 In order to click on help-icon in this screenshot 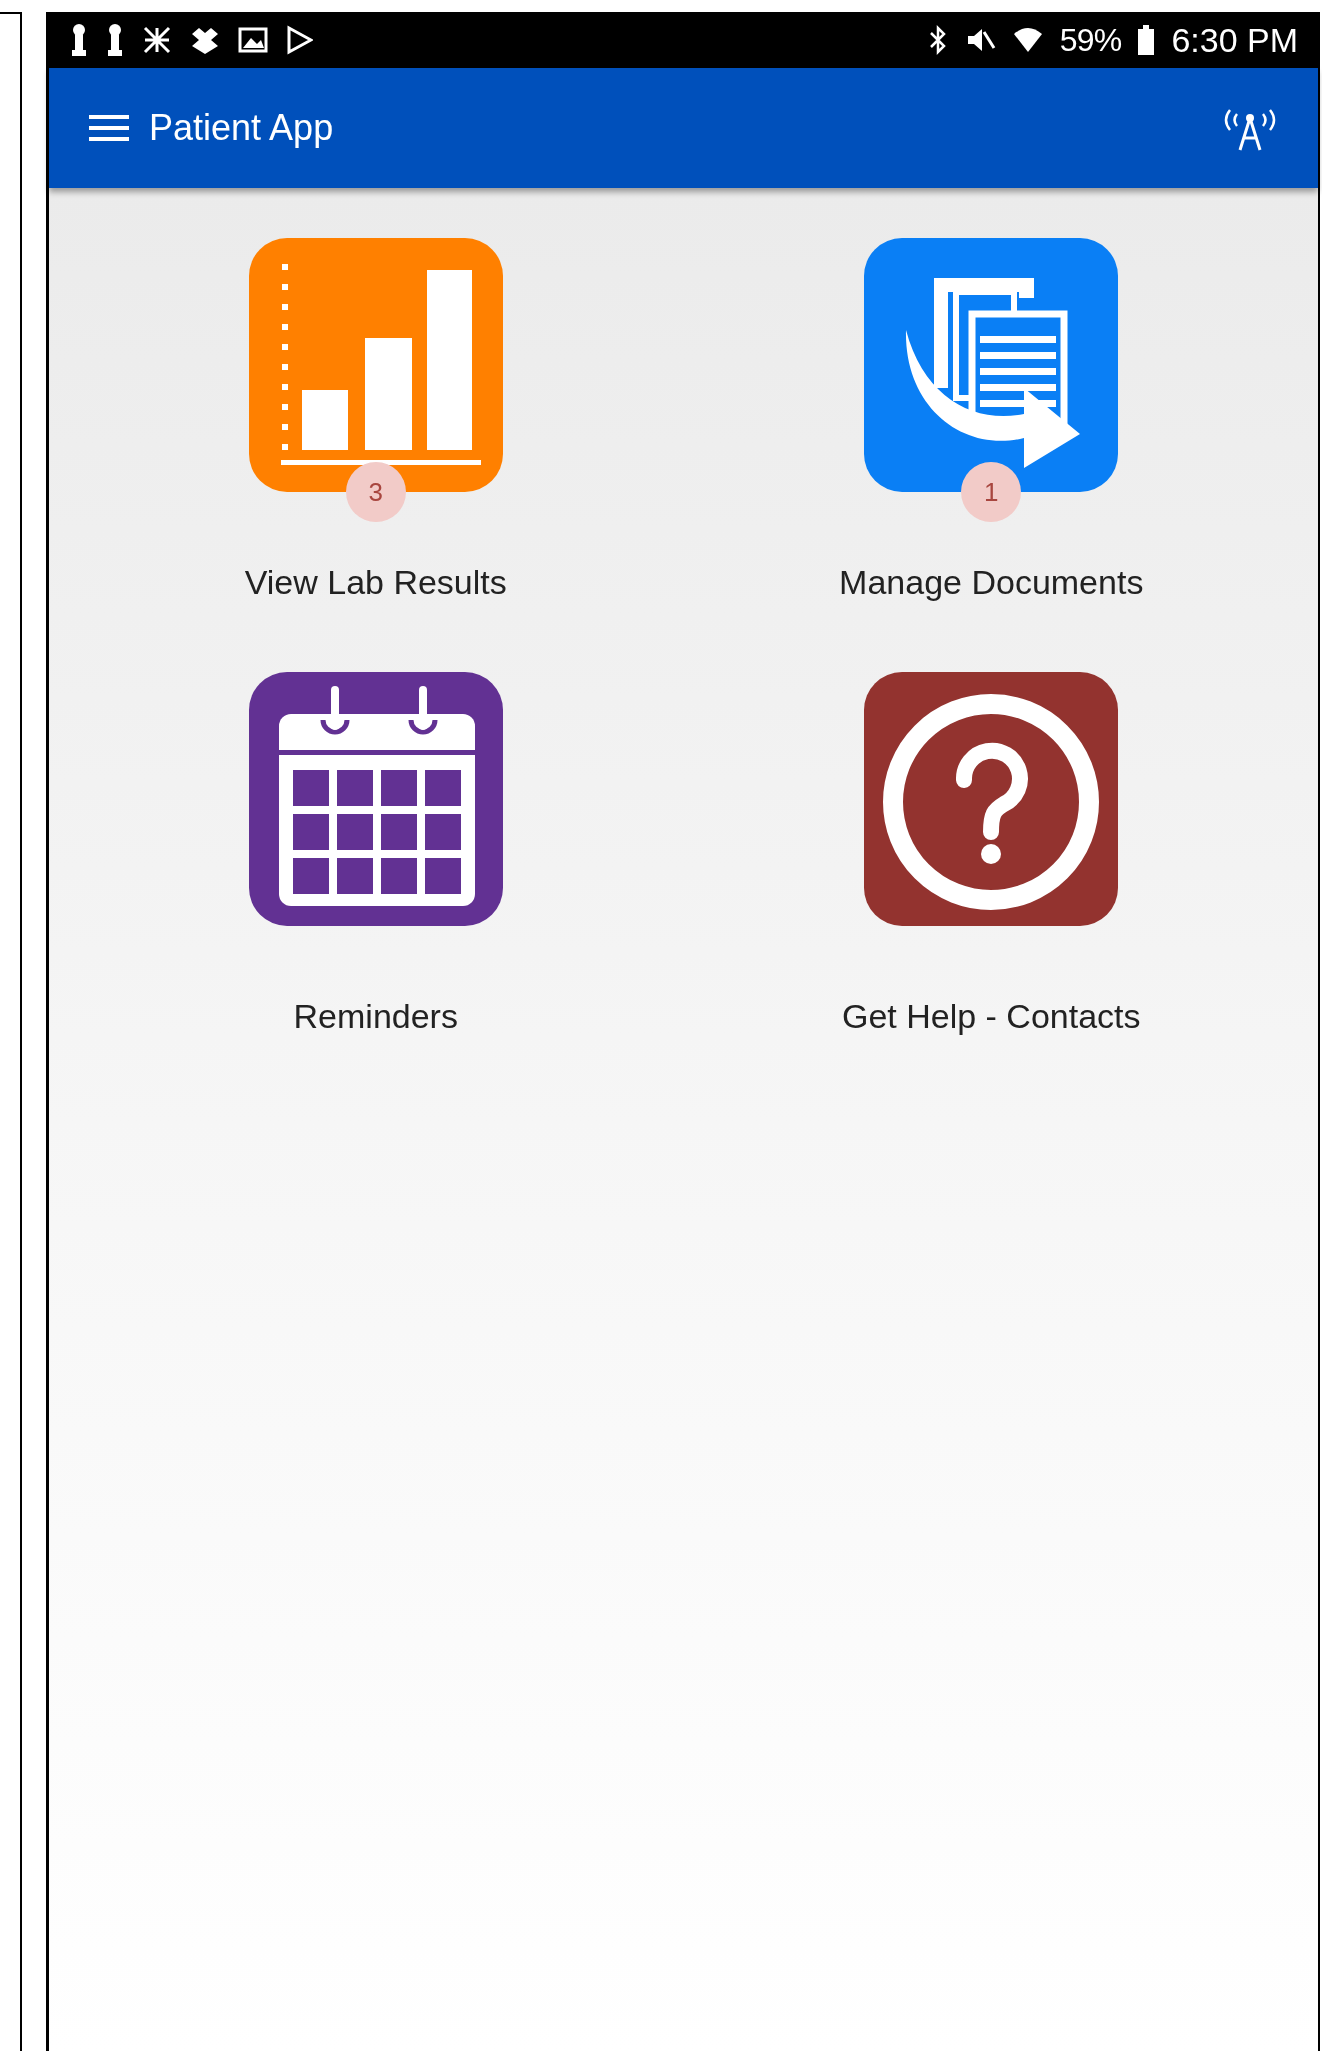, I will do `click(991, 799)`.